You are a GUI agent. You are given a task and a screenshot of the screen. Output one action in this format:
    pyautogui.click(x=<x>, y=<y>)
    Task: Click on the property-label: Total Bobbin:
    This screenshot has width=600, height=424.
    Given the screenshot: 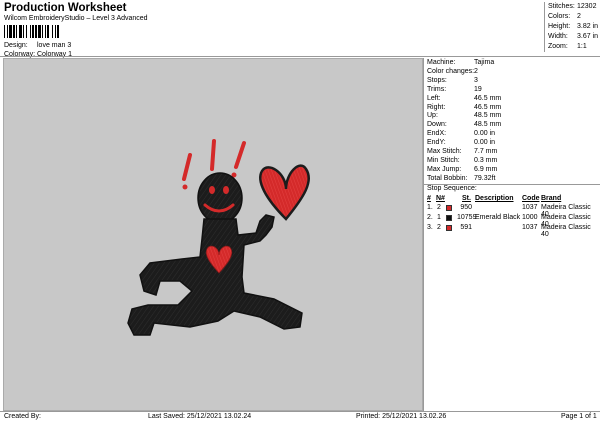 What is the action you would take?
    pyautogui.click(x=447, y=178)
    